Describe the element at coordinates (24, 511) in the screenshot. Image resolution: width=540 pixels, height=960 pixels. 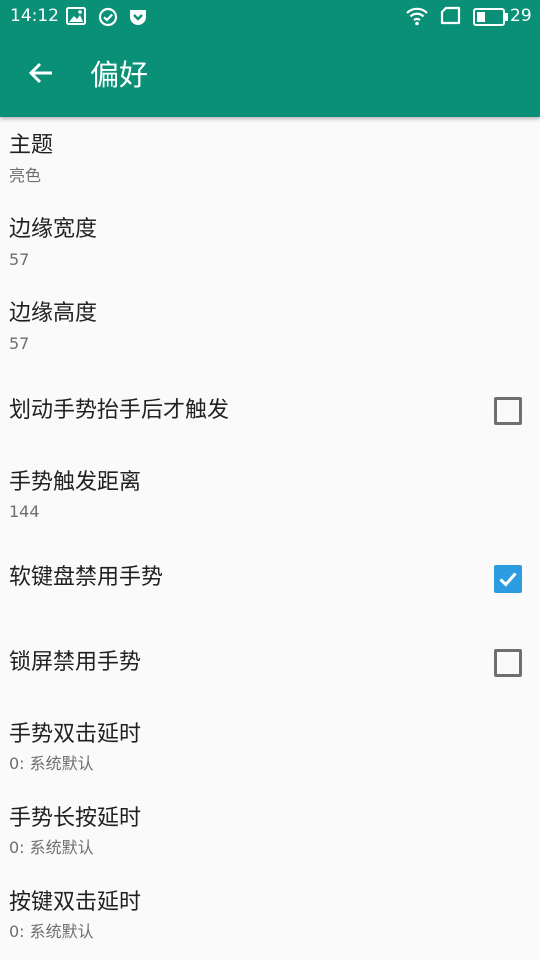
I see `pref-summary: 144` at that location.